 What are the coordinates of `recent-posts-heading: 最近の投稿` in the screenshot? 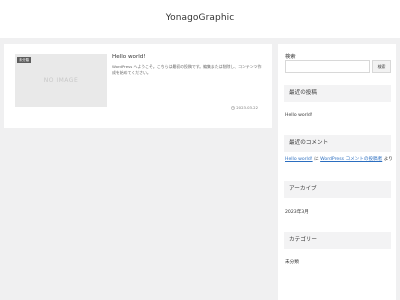 It's located at (337, 93).